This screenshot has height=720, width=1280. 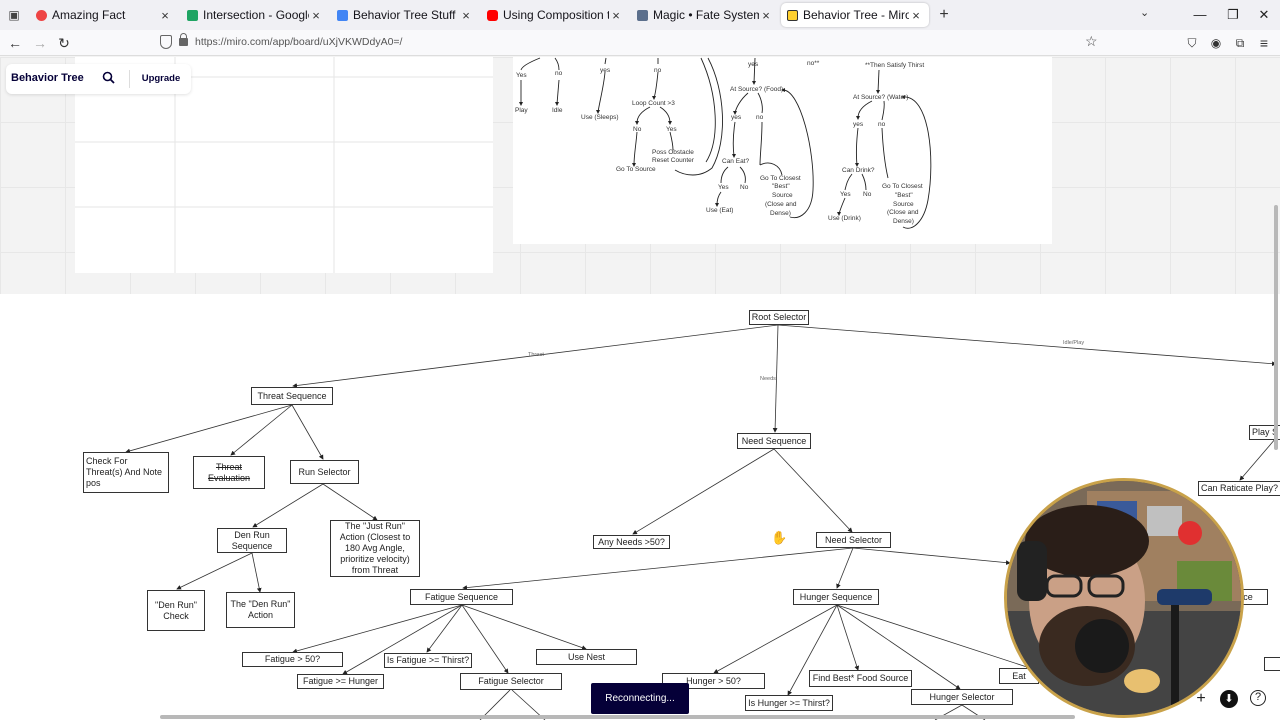 What do you see at coordinates (1276, 327) in the screenshot?
I see `vertical-scrollbar` at bounding box center [1276, 327].